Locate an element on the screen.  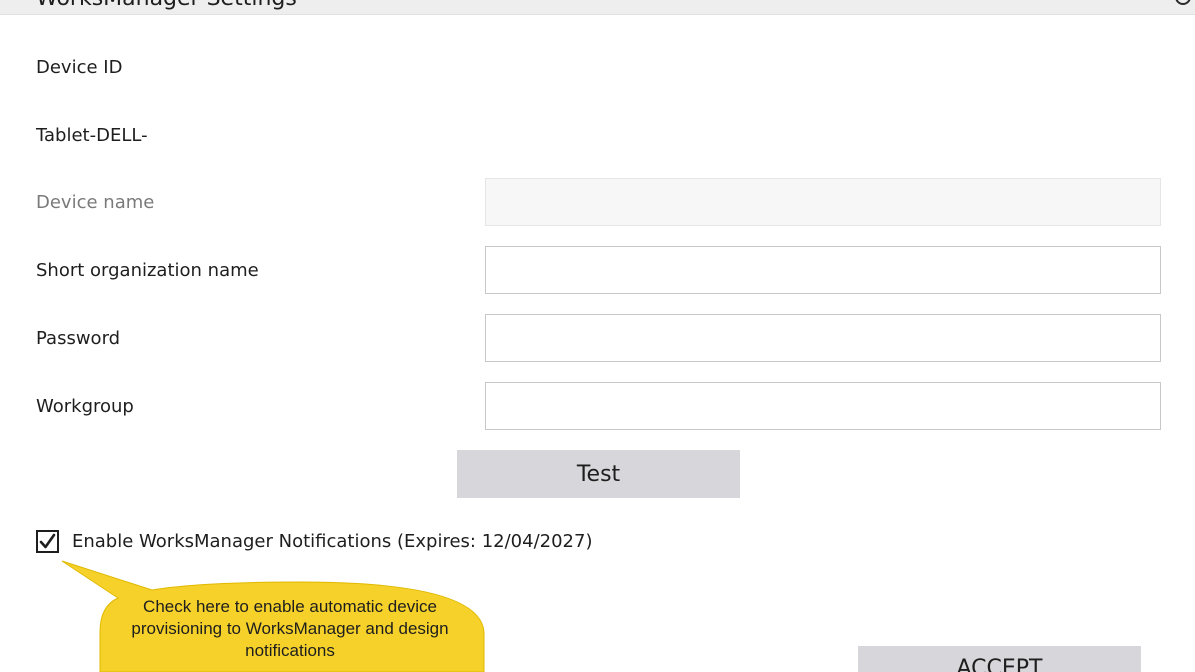
checkmark-icon is located at coordinates (47, 541).